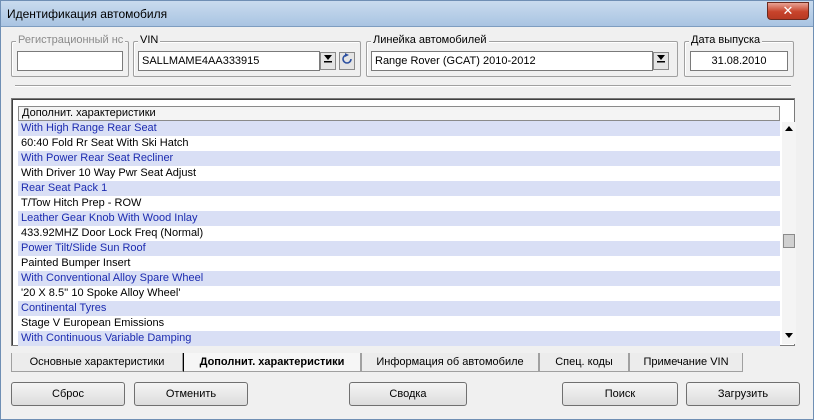  Describe the element at coordinates (399, 188) in the screenshot. I see `table-row: Rear Seat Pack 1` at that location.